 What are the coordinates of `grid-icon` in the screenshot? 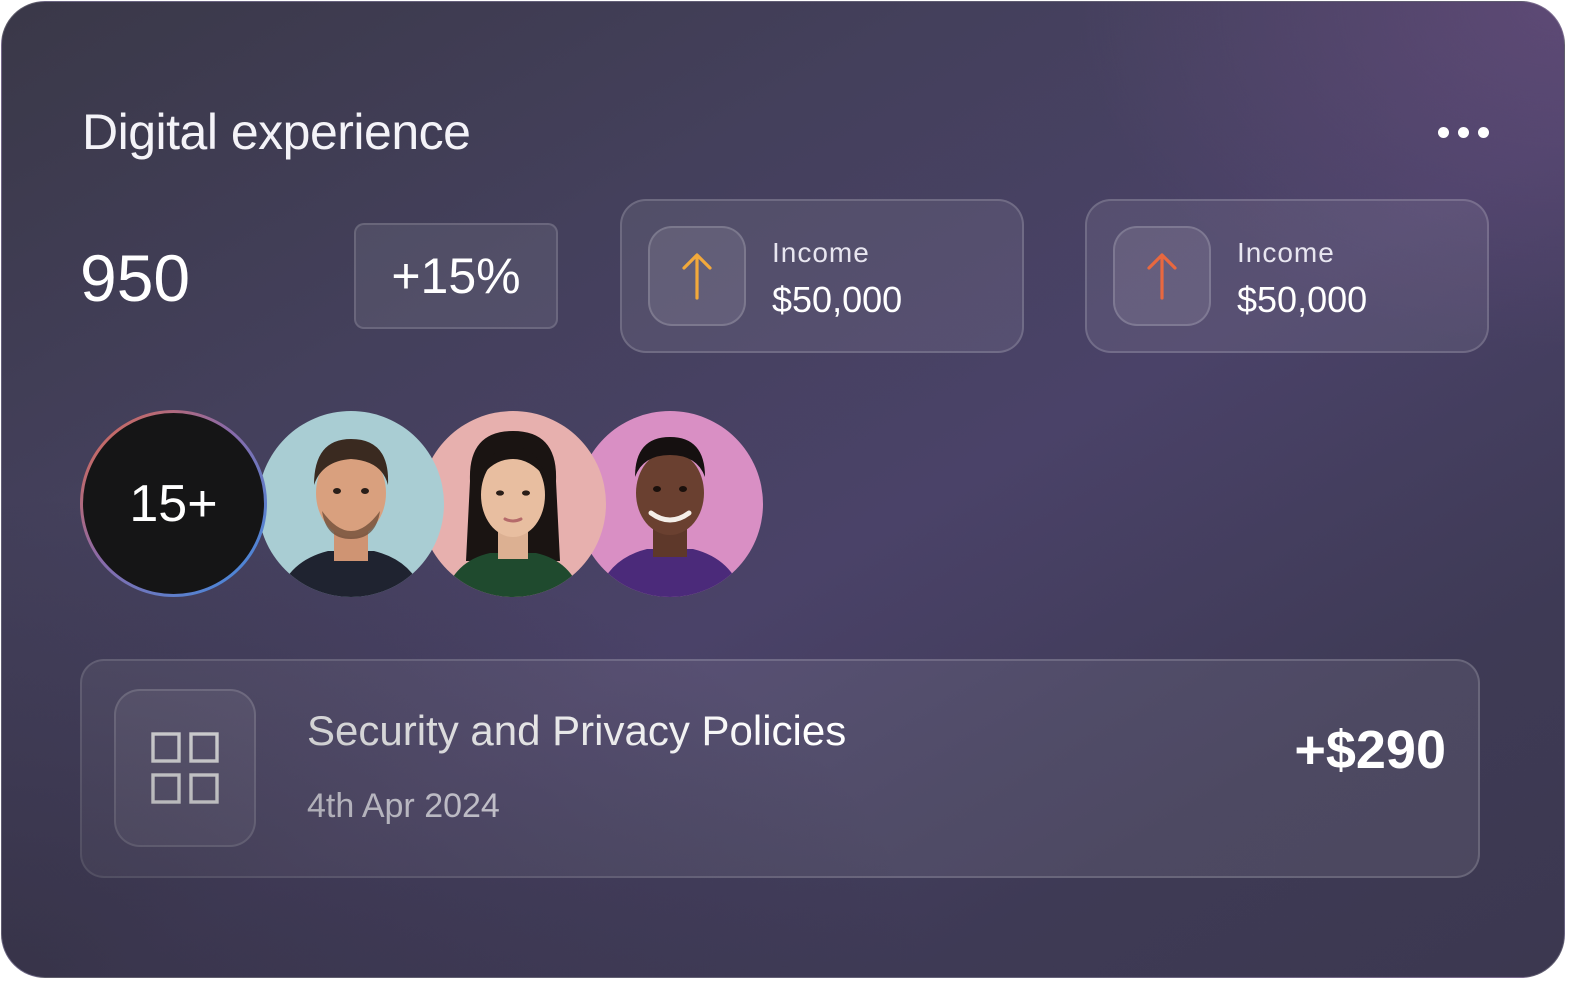 It's located at (185, 768).